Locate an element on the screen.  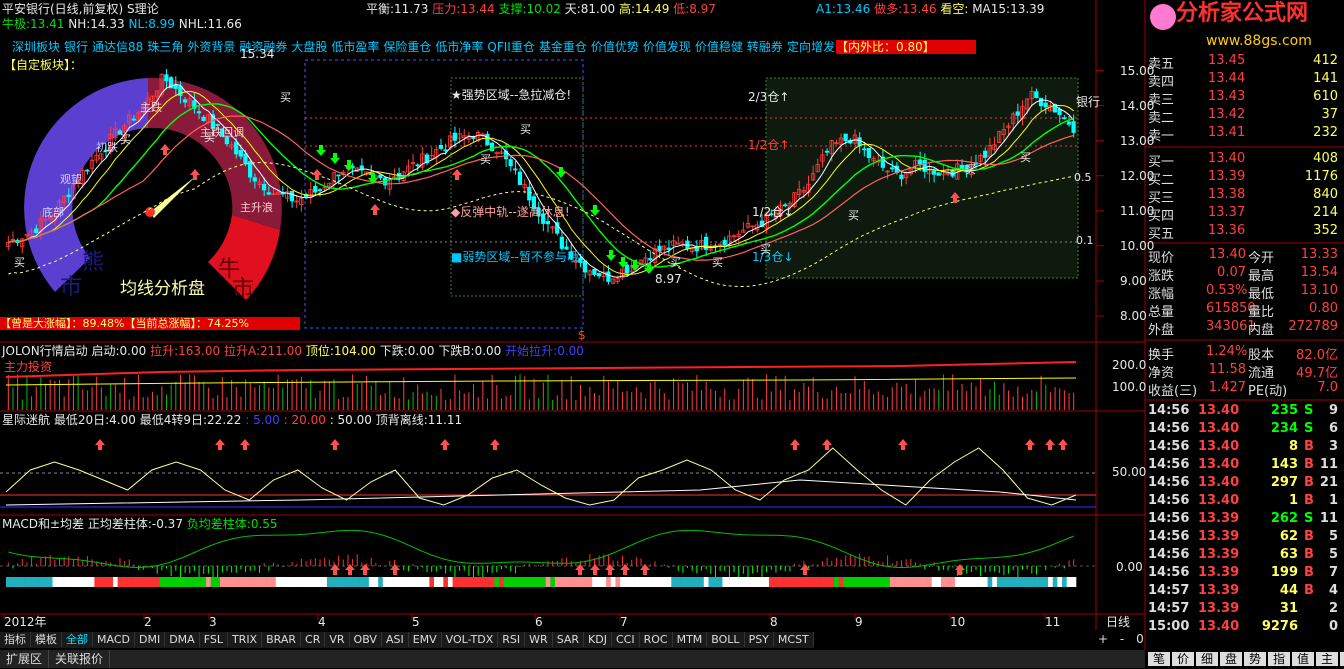
indicator-tab: KDJ is located at coordinates (598, 639).